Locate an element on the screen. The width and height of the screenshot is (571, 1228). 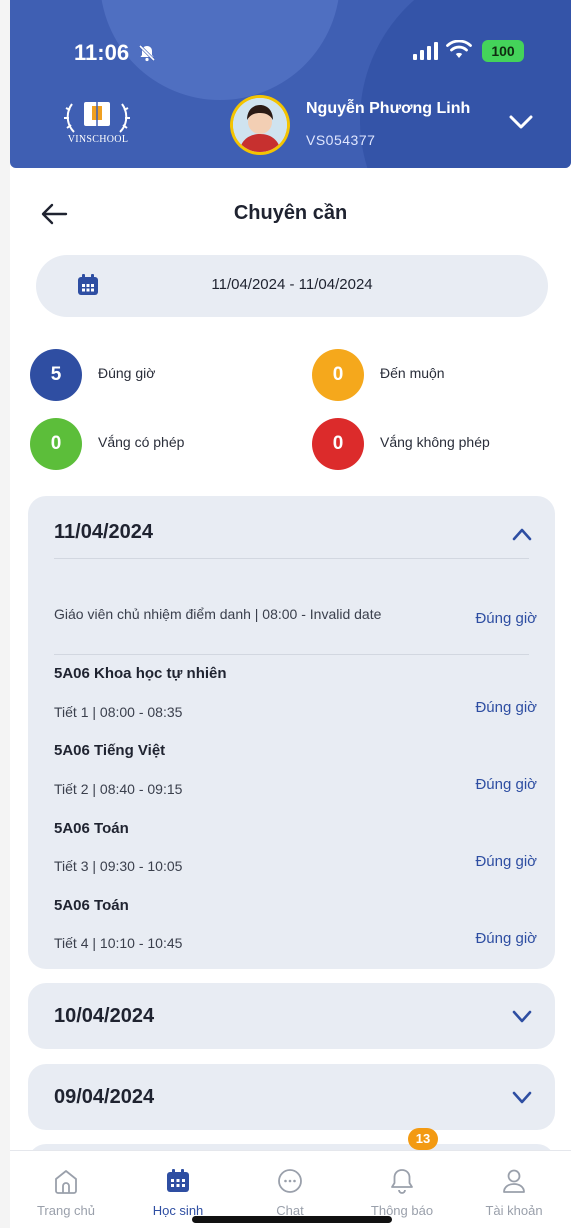
day-date: 10/04/2024 is located at coordinates (104, 1016).